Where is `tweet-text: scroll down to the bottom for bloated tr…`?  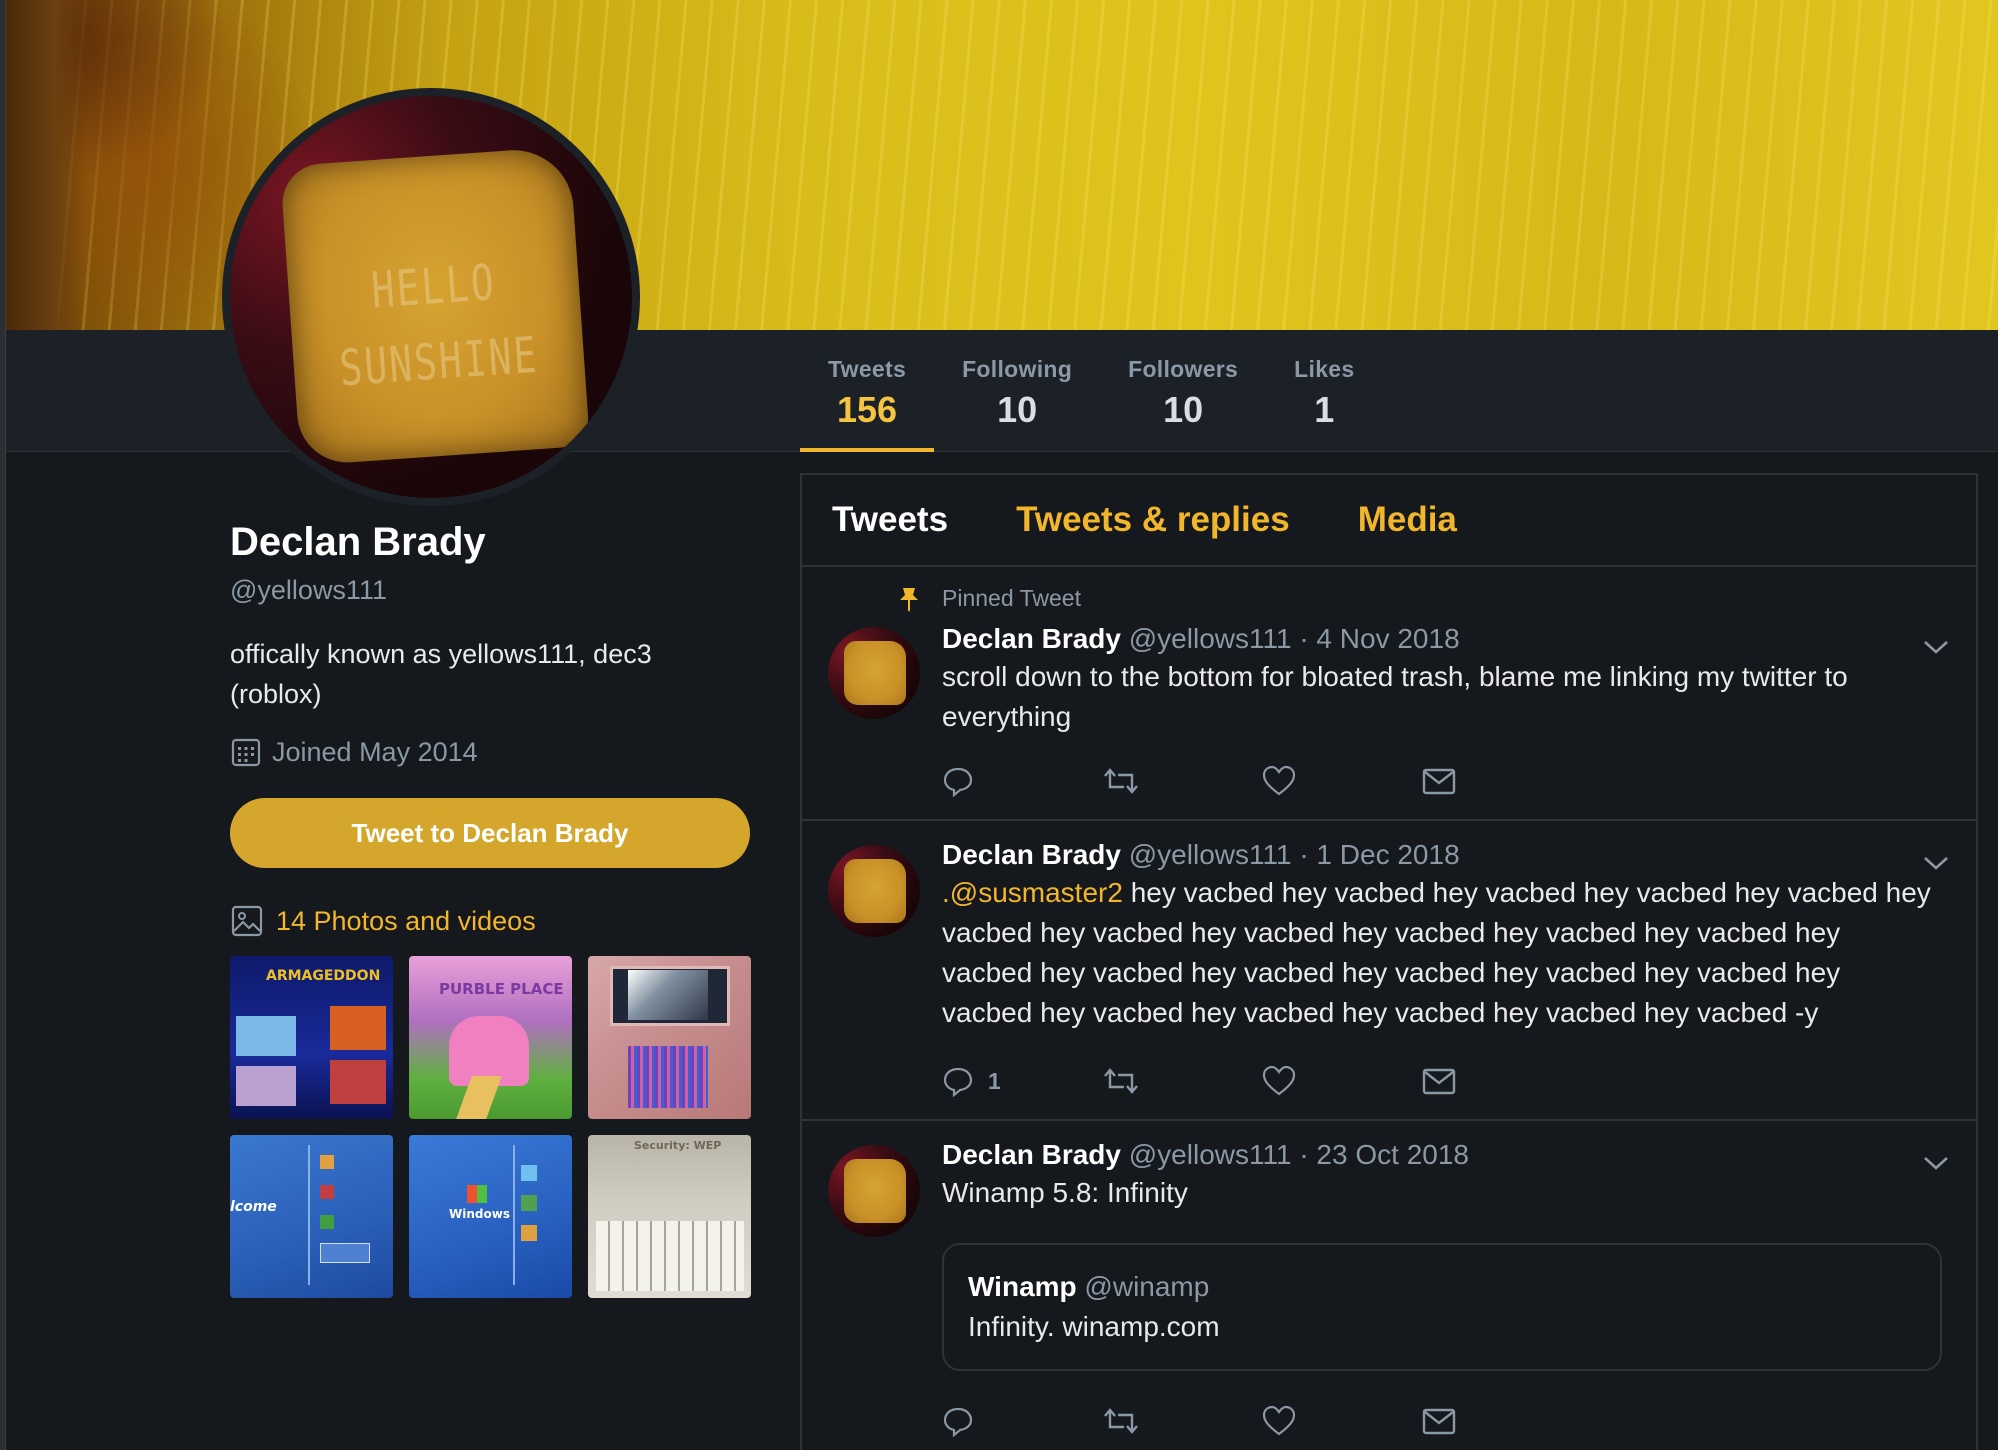 tweet-text: scroll down to the bottom for bloated tr… is located at coordinates (1395, 696).